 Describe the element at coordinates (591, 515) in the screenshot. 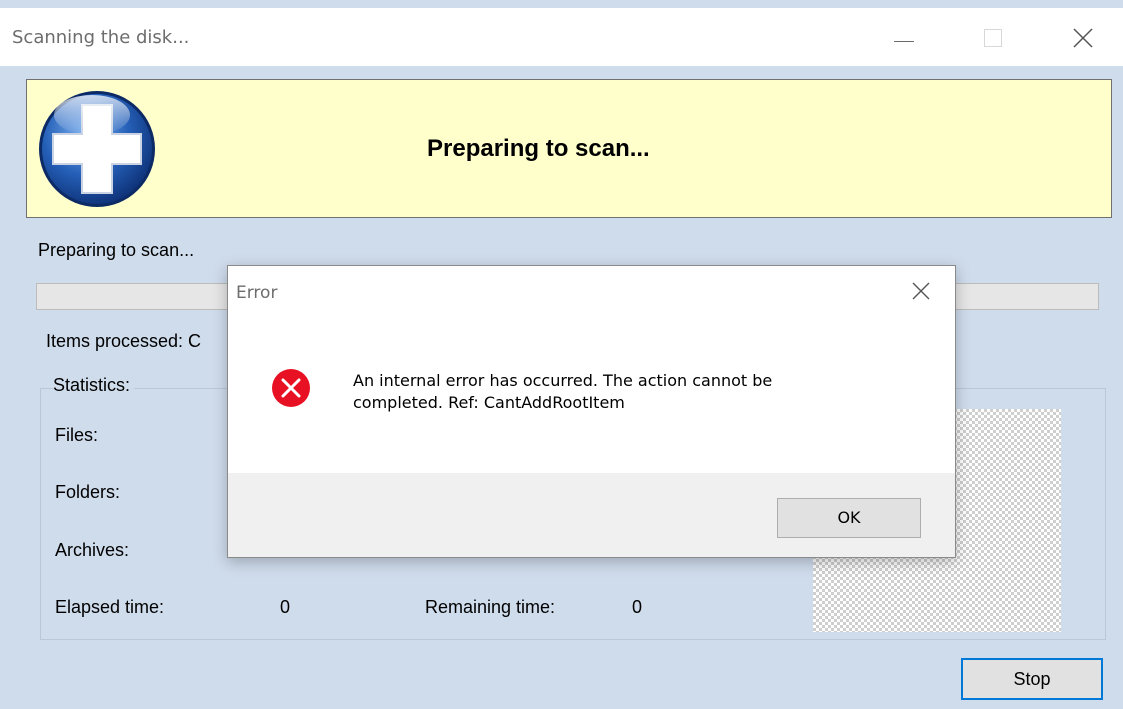

I see `dialog-footer: OK` at that location.